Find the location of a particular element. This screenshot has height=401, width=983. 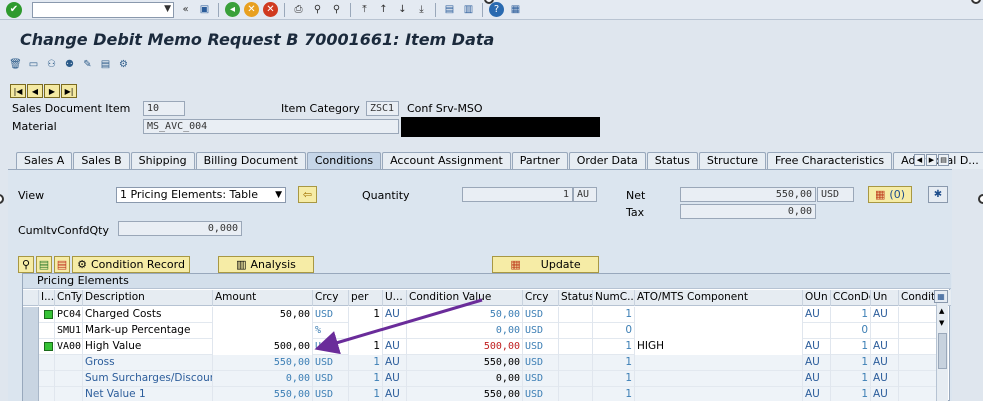

view-dropdown: 1 Pricing Elements: Table ▼ is located at coordinates (201, 195).